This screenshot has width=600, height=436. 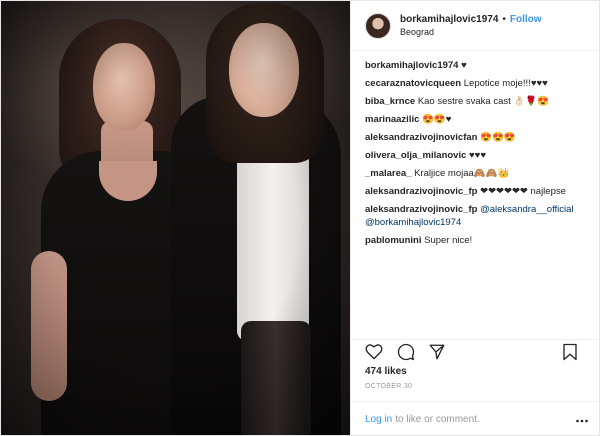 What do you see at coordinates (471, 32) in the screenshot?
I see `location-link: Beograd` at bounding box center [471, 32].